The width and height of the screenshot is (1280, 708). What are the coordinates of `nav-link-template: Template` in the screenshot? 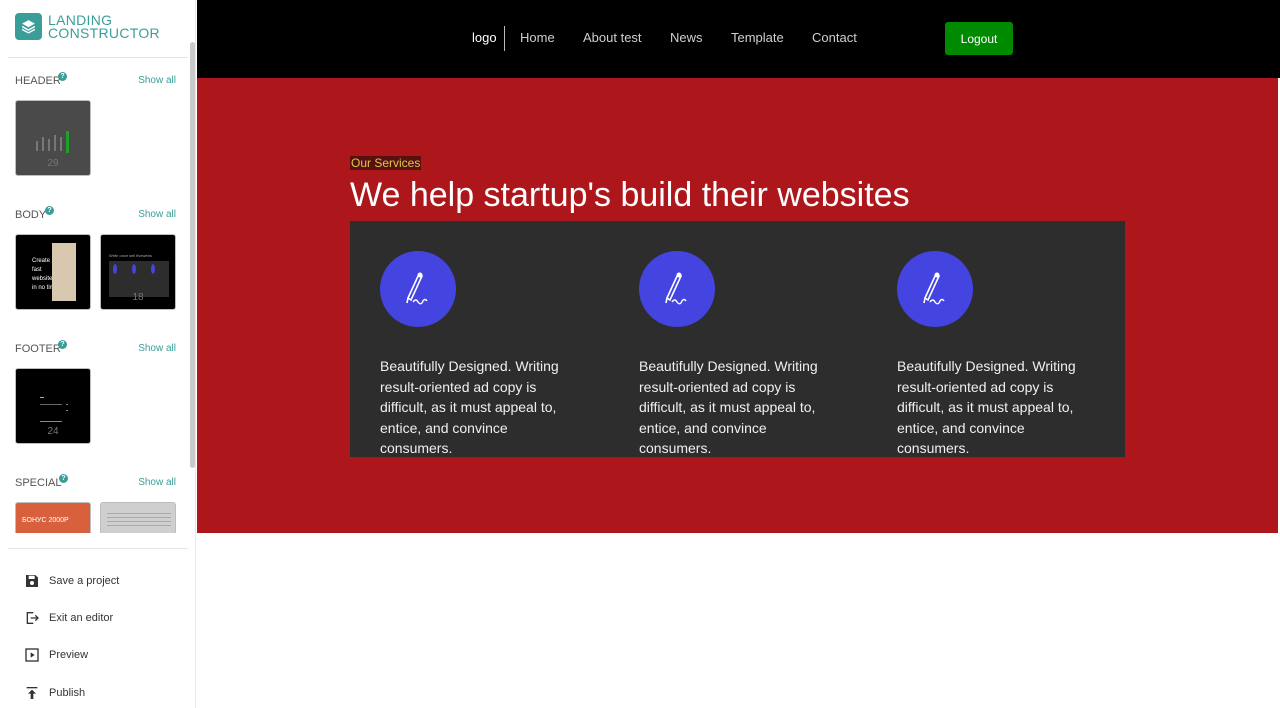 It's located at (757, 37).